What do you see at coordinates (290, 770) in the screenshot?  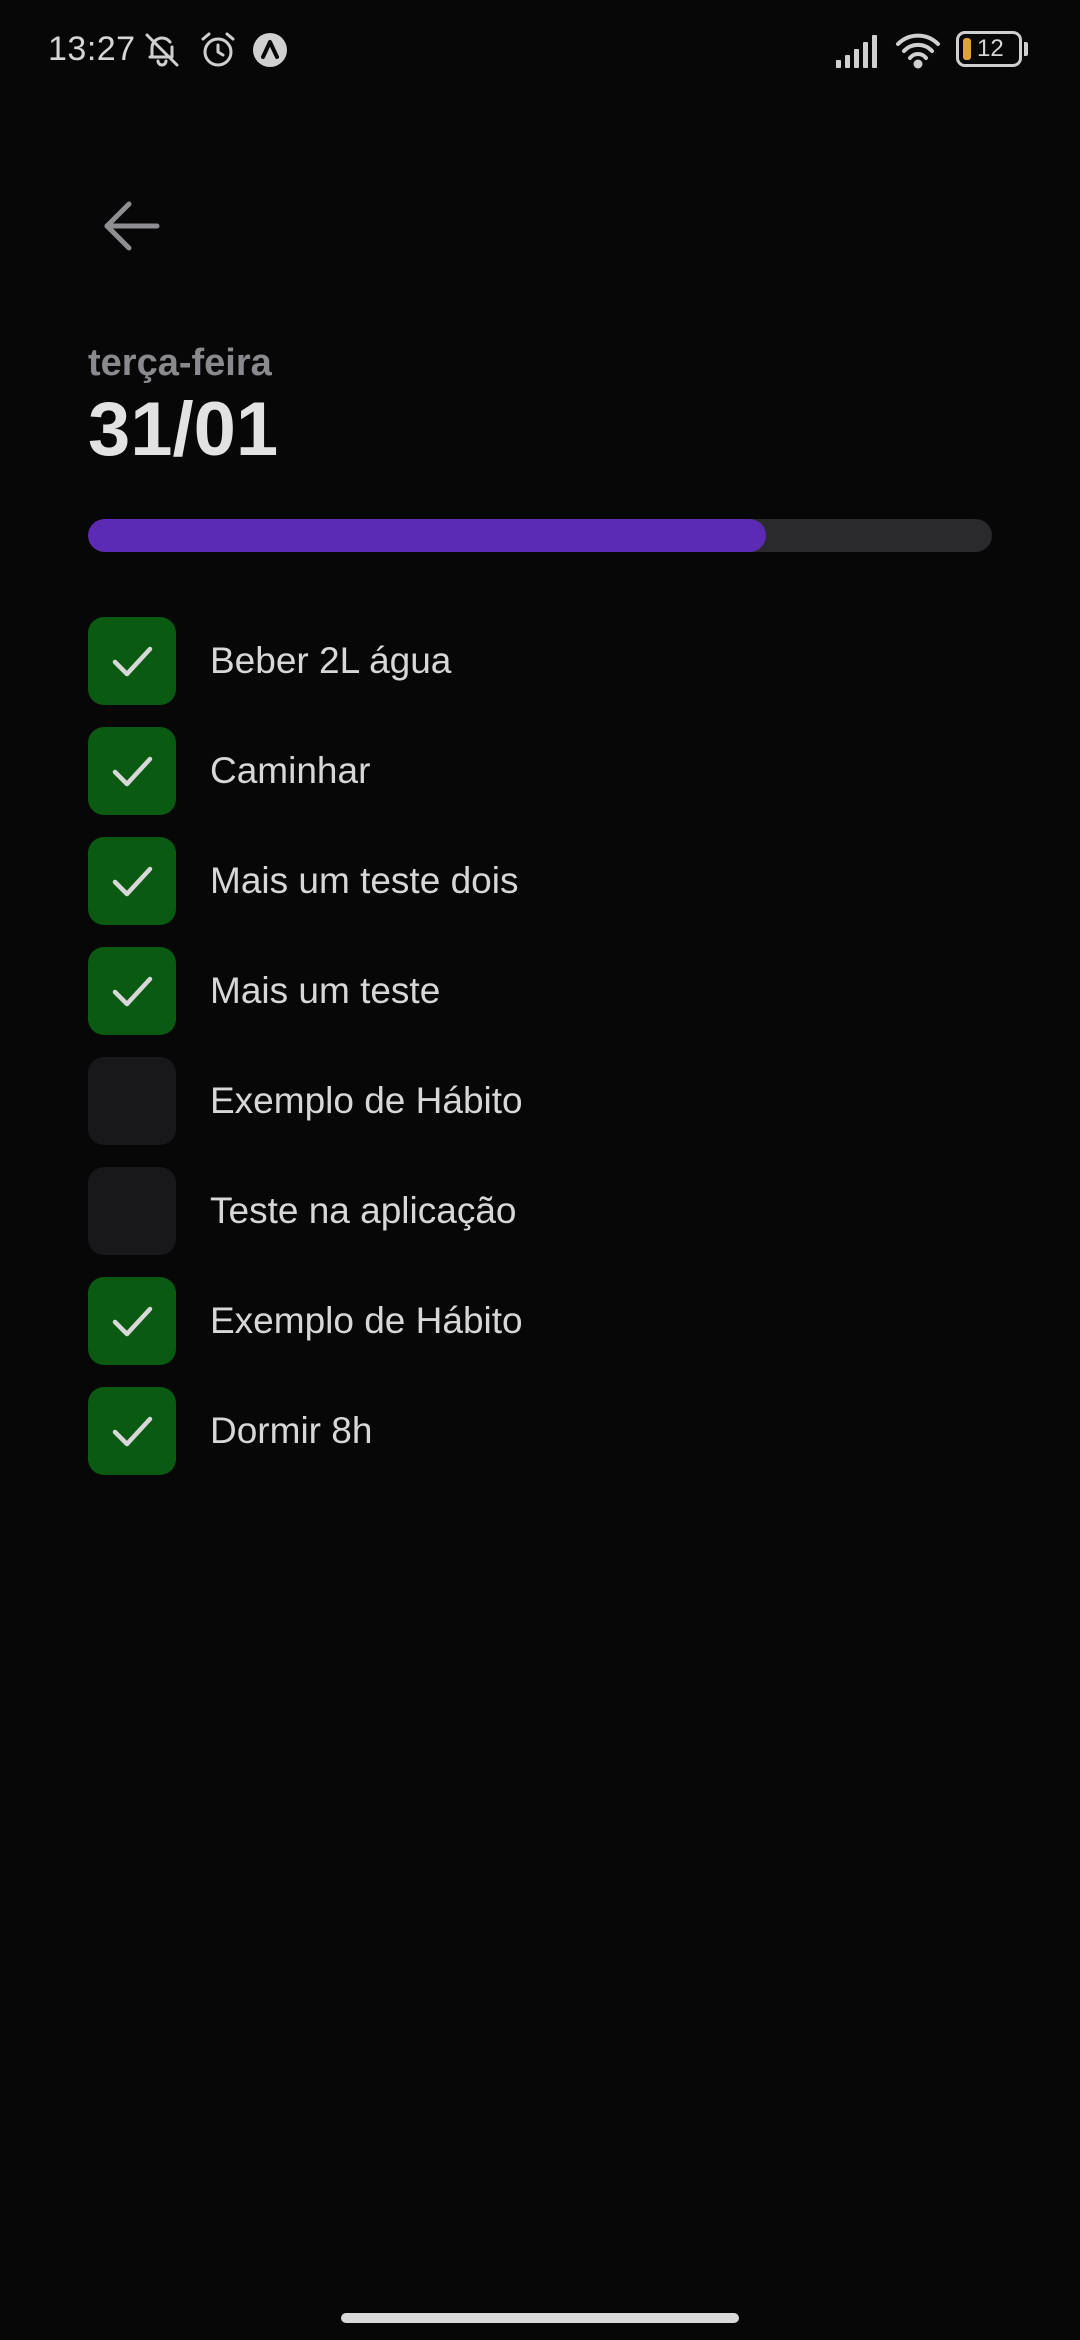 I see `habit-label: Caminhar` at bounding box center [290, 770].